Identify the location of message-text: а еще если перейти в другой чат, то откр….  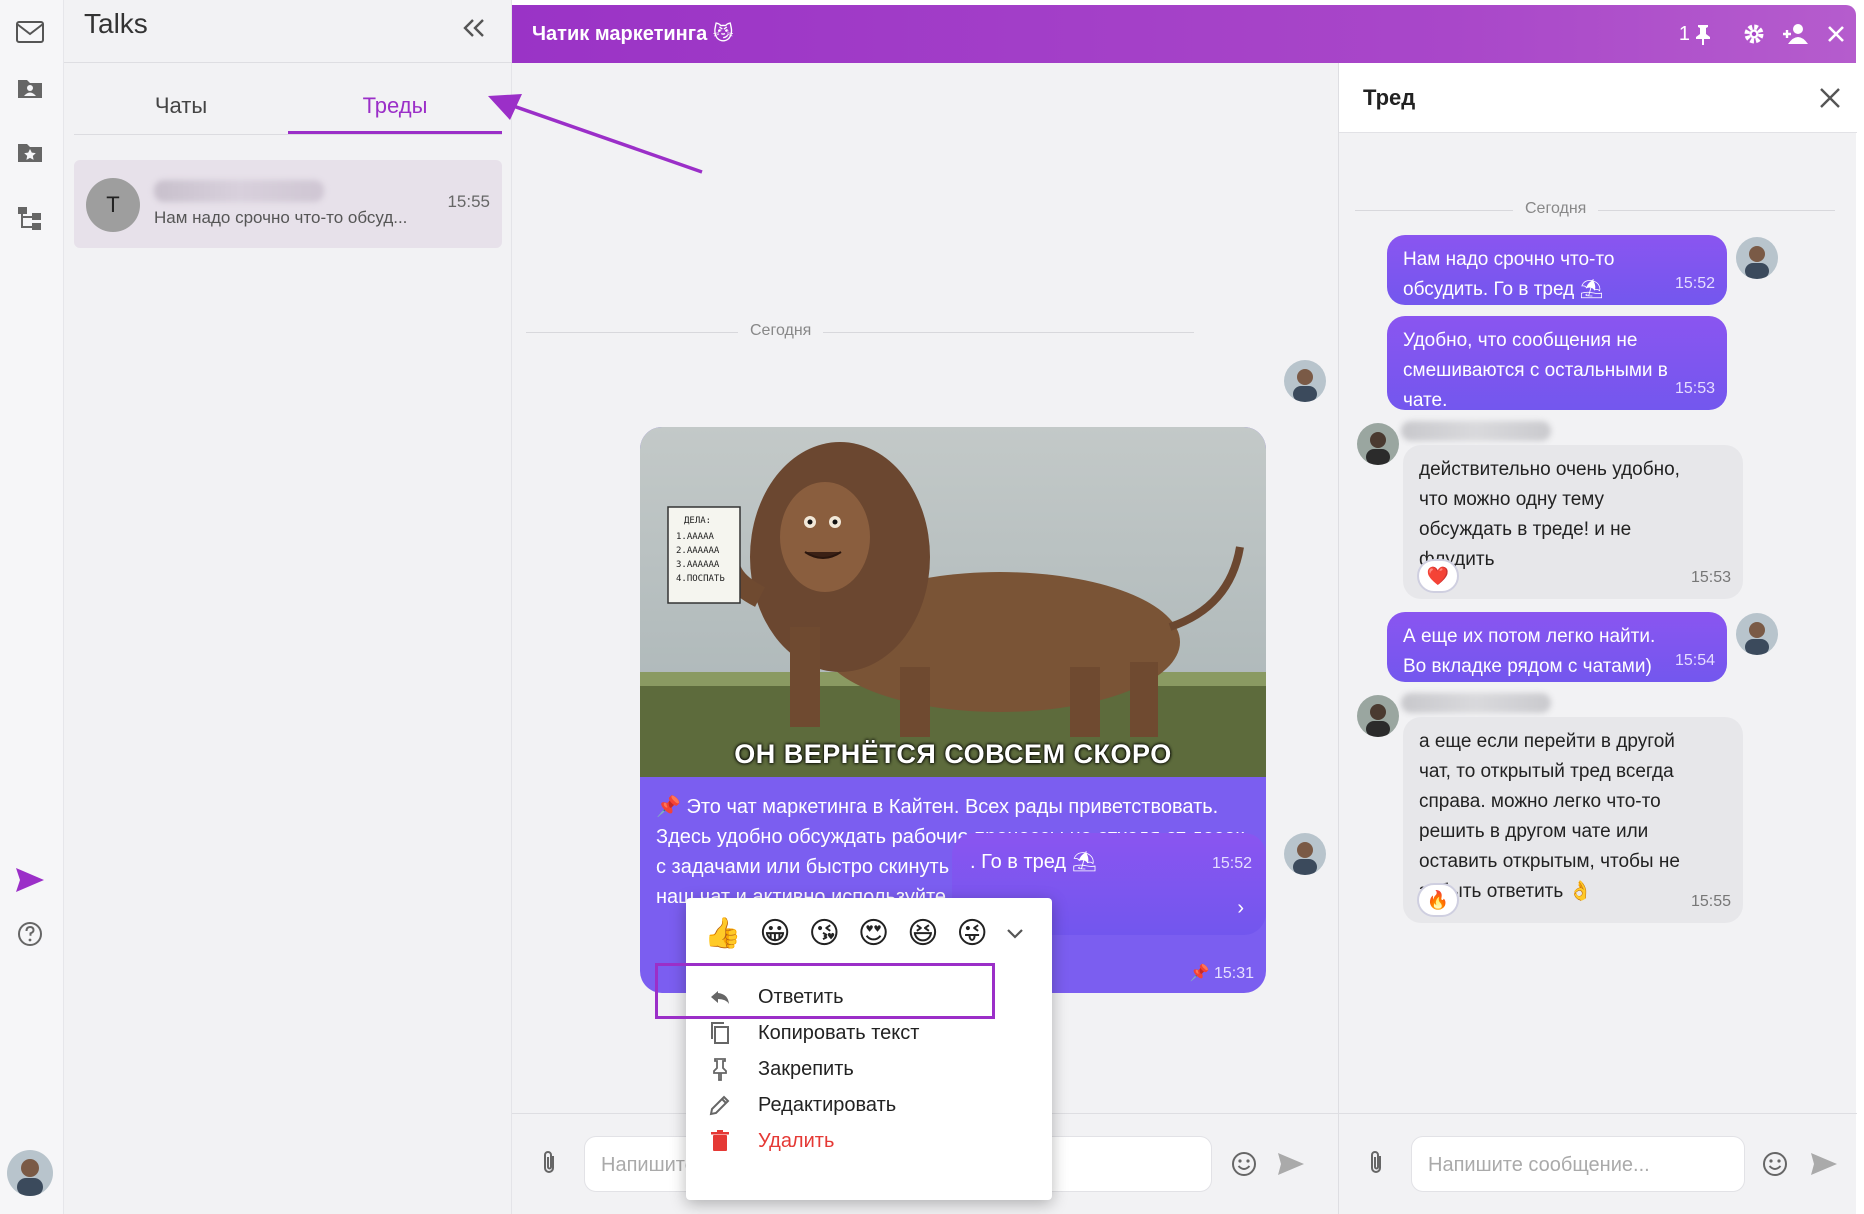
(1549, 816).